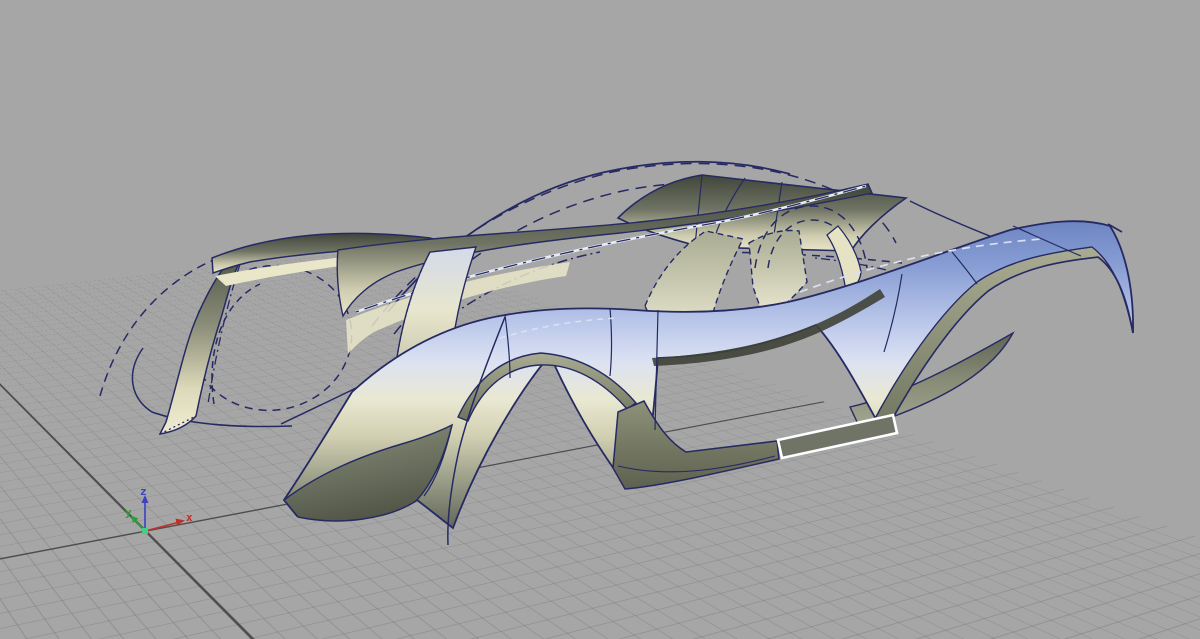  Describe the element at coordinates (162, 526) in the screenshot. I see `x-axis-arrow` at that location.